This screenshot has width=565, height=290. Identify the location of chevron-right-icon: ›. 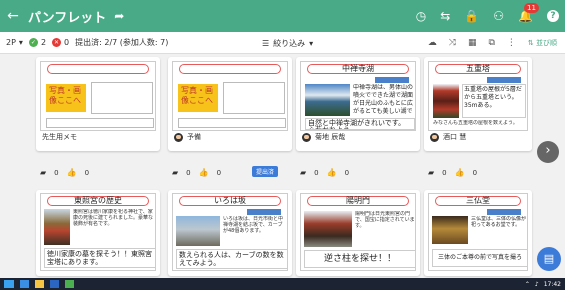
(548, 150).